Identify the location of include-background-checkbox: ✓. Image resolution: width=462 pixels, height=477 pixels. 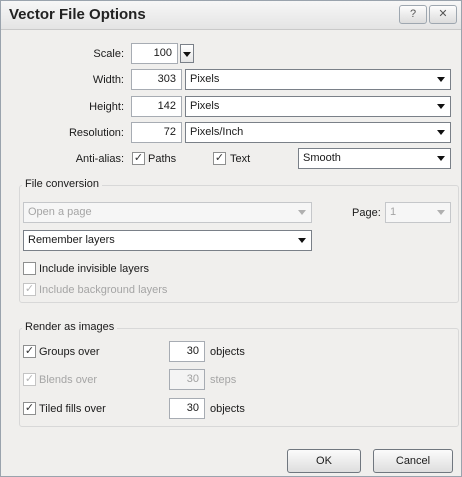
(29, 289).